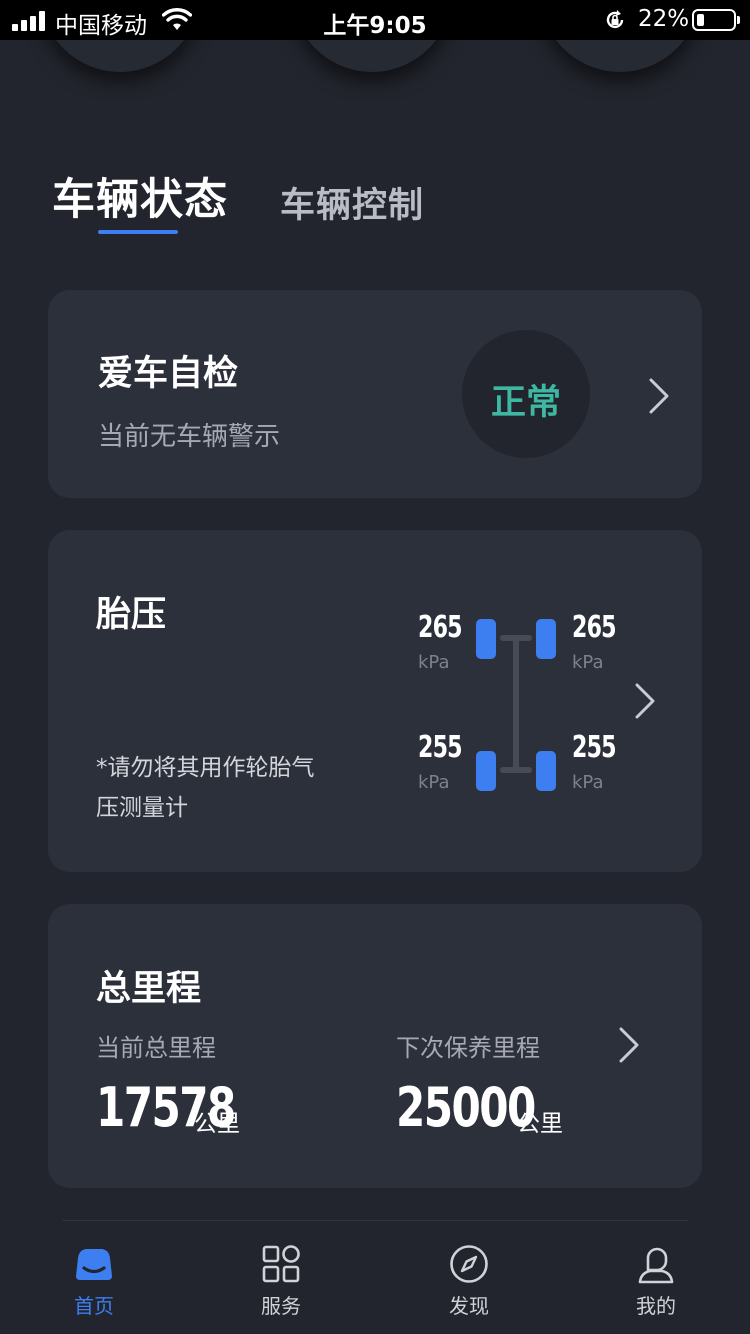 This screenshot has width=750, height=1334. I want to click on tabbar-item-home: 首页, so click(94, 1287).